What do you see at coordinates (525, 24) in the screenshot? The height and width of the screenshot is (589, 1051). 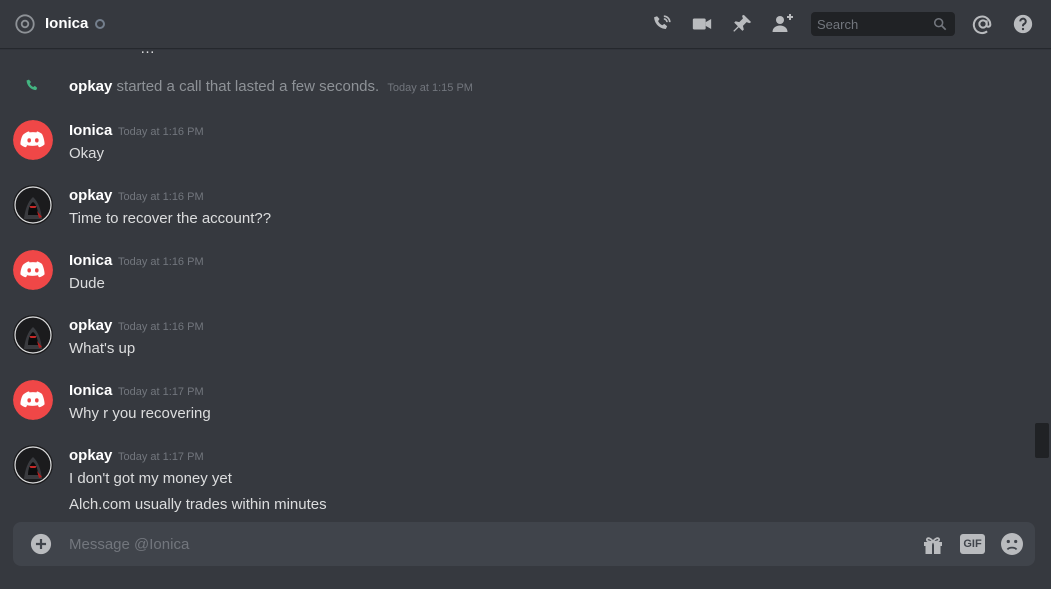 I see `channel-header: Ionica` at bounding box center [525, 24].